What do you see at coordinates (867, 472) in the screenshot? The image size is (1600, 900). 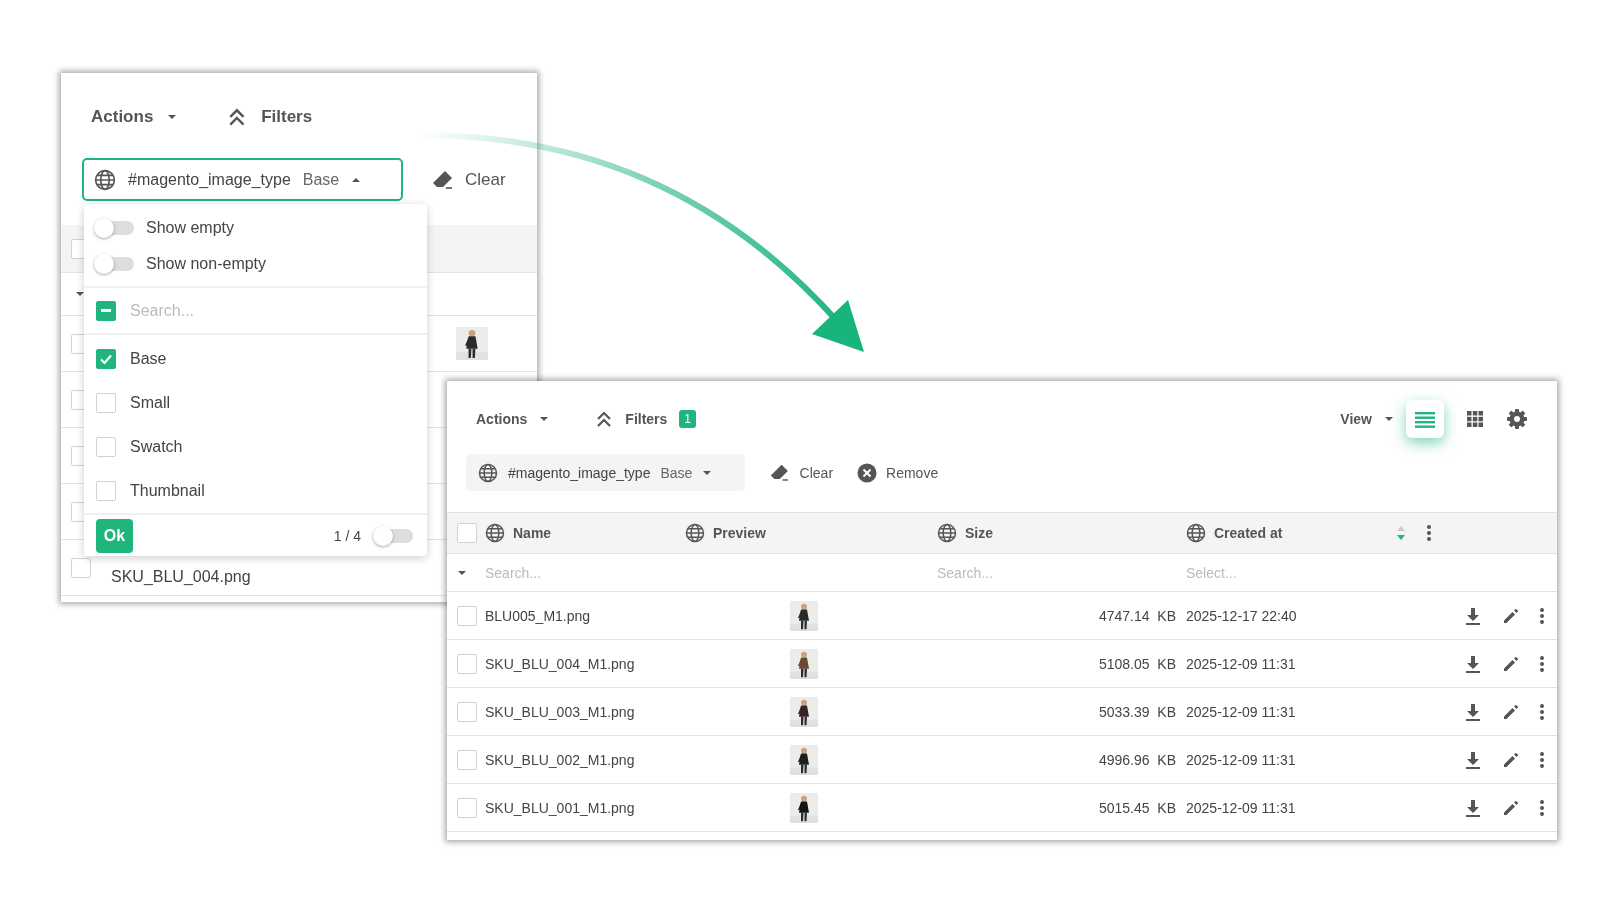 I see `close-icon` at bounding box center [867, 472].